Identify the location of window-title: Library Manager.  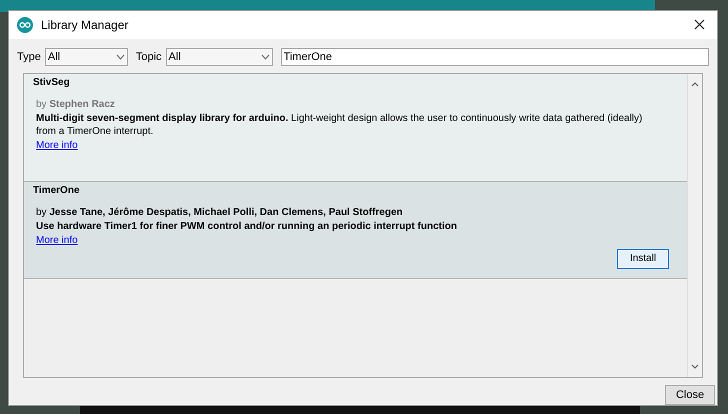
(84, 25).